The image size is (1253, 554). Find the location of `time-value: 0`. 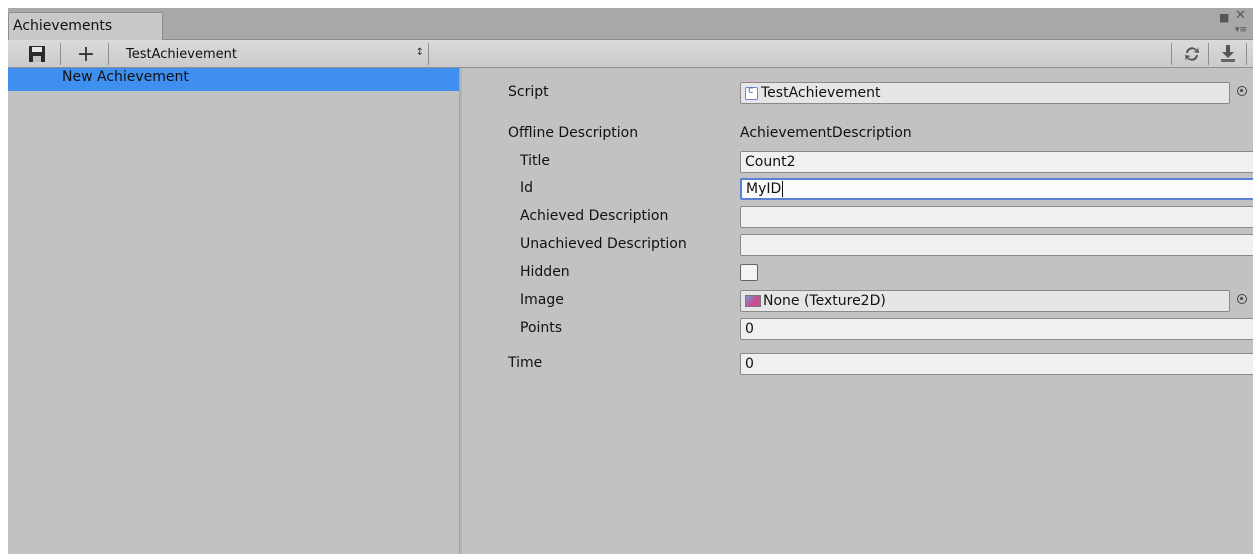

time-value: 0 is located at coordinates (749, 364).